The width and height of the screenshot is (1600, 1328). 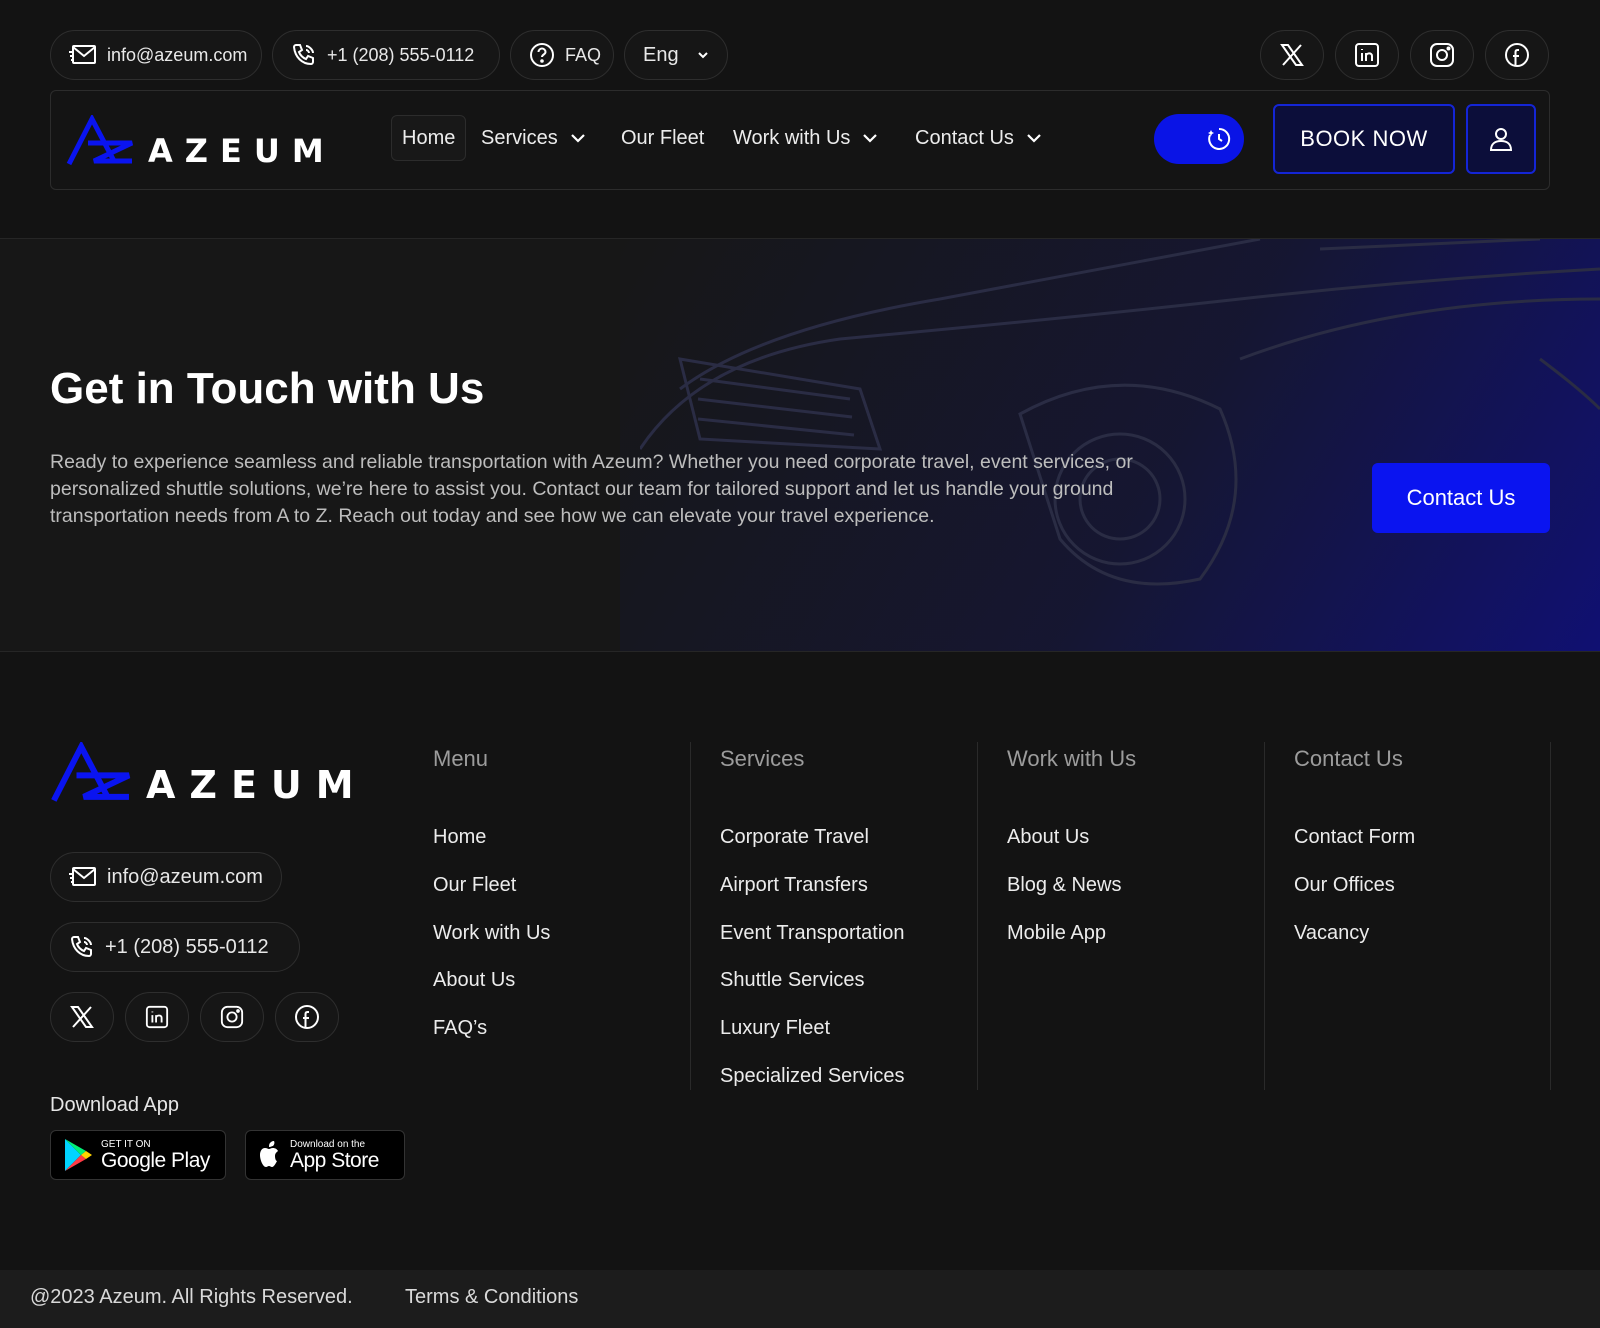 What do you see at coordinates (187, 946) in the screenshot?
I see `footer-phone-text: +1 (208) 555-0112` at bounding box center [187, 946].